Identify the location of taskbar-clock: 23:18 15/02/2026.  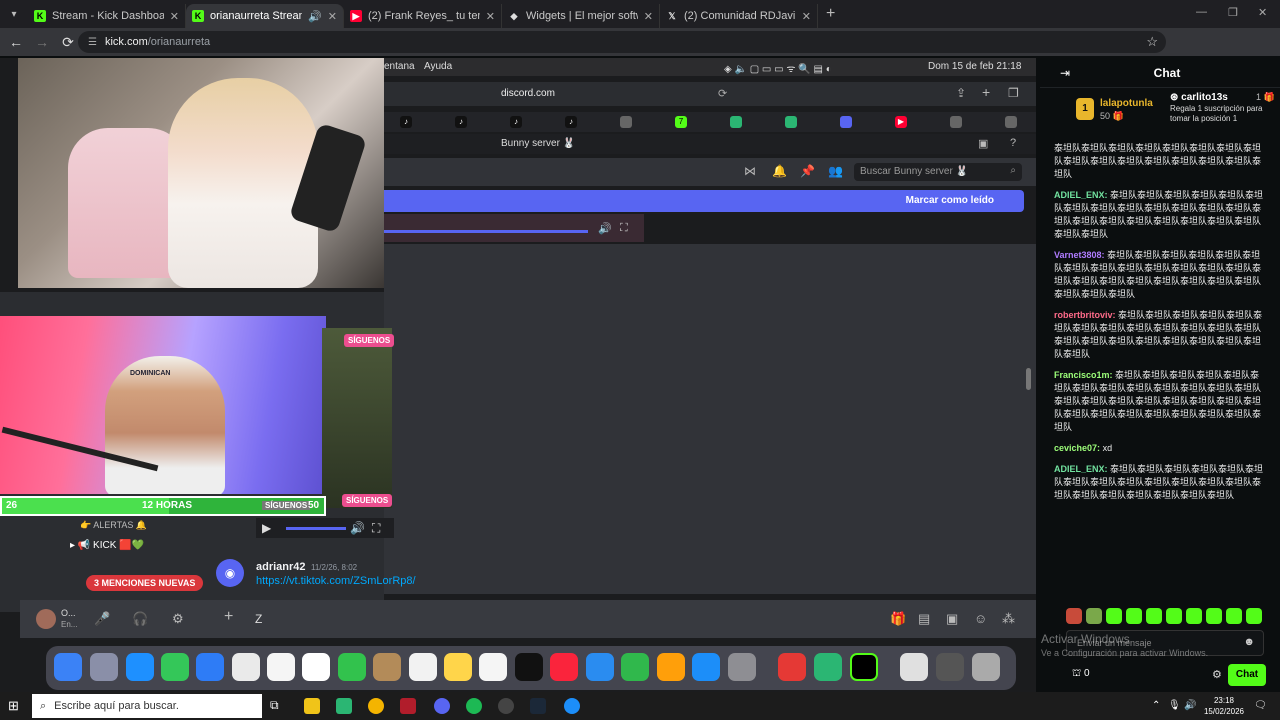
(1224, 706).